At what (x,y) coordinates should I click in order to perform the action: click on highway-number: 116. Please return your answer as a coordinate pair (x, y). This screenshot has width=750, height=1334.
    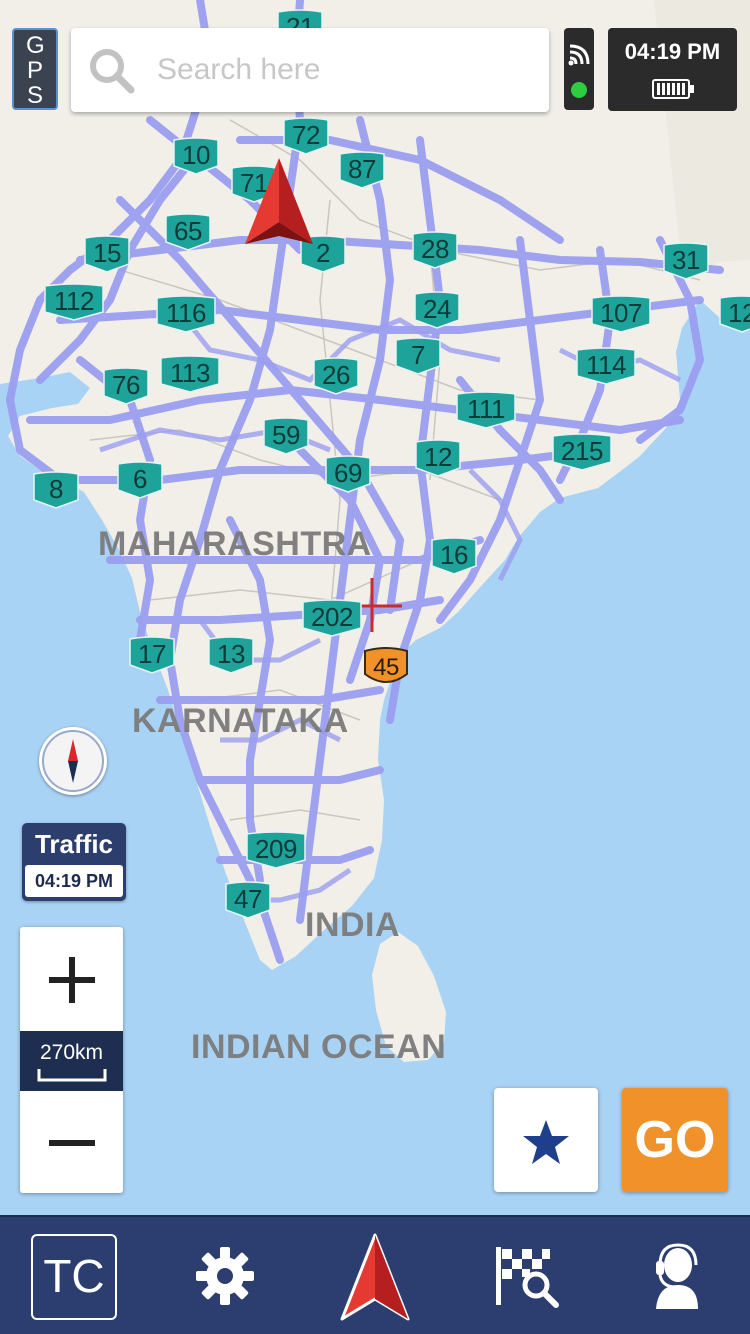
    Looking at the image, I should click on (186, 313).